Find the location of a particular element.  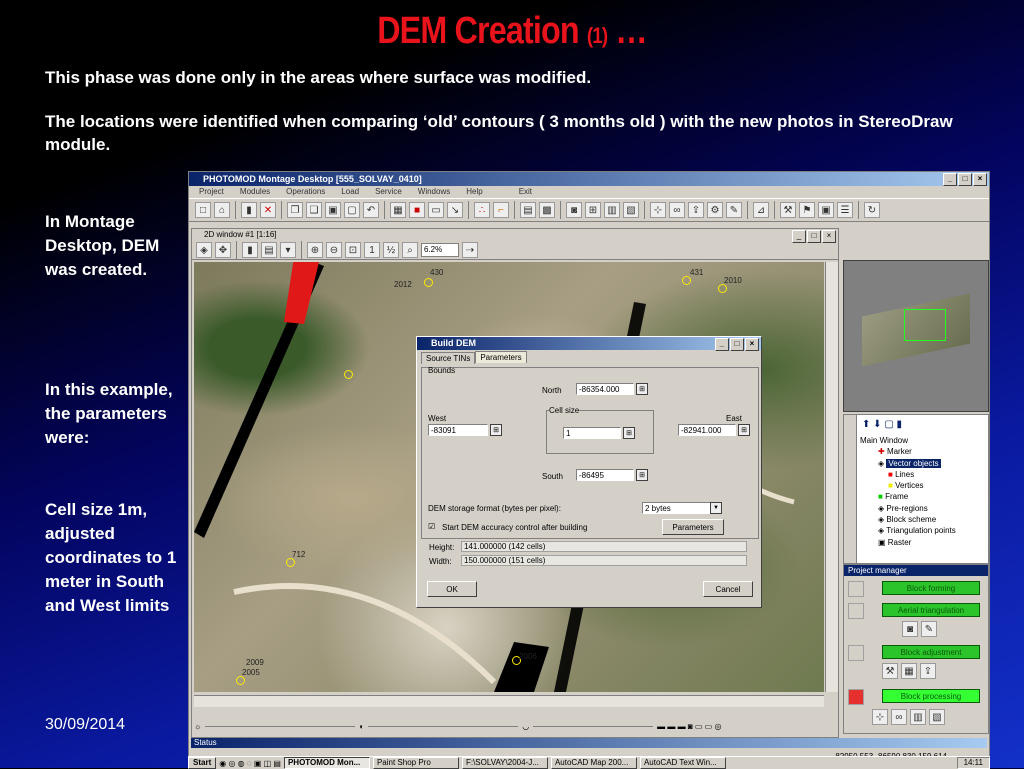

menu-project: Project is located at coordinates (211, 192).